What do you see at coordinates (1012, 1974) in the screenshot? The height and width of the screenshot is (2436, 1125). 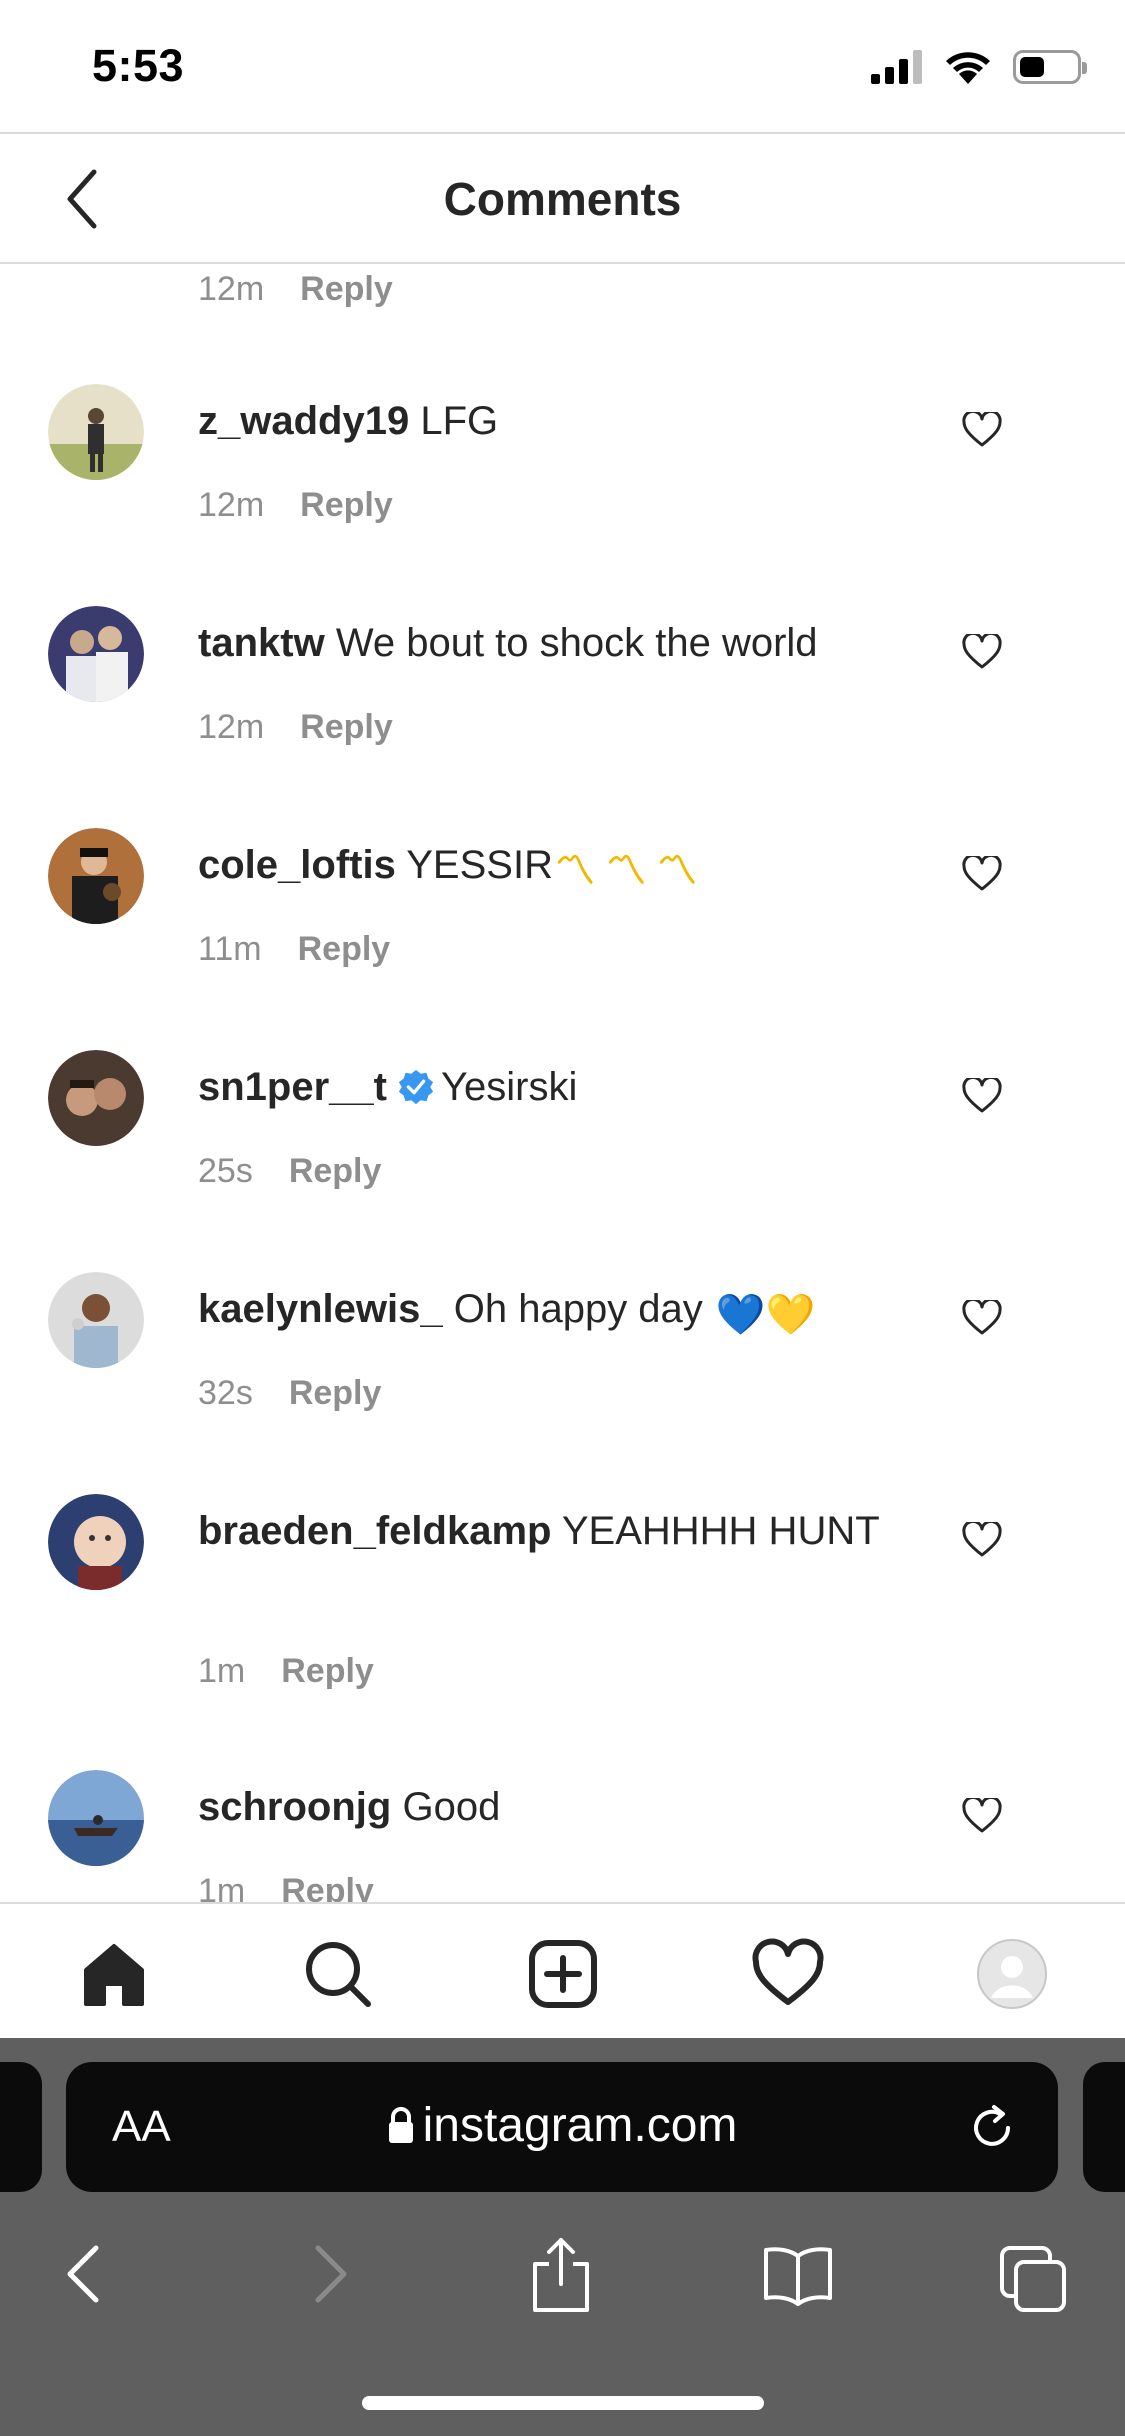 I see `profile-avatar-icon` at bounding box center [1012, 1974].